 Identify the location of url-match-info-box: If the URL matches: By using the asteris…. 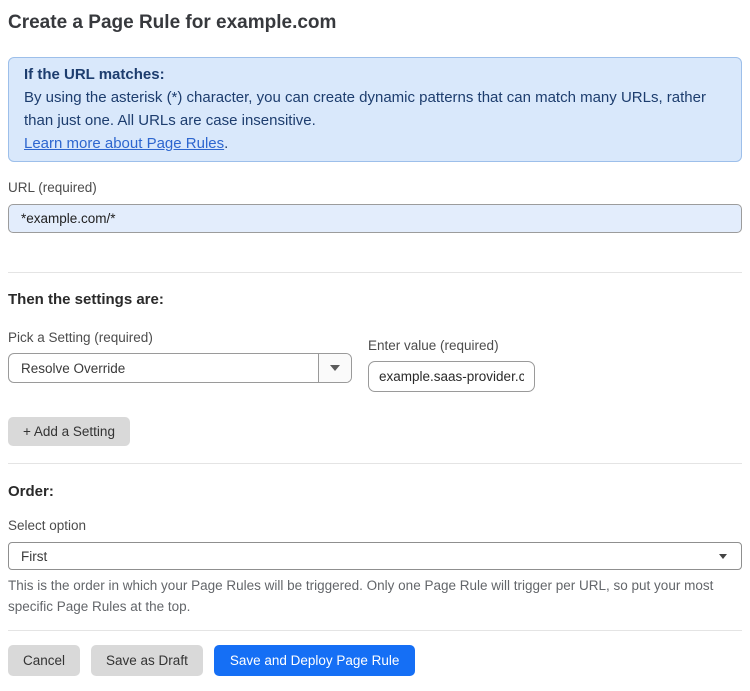
(375, 109).